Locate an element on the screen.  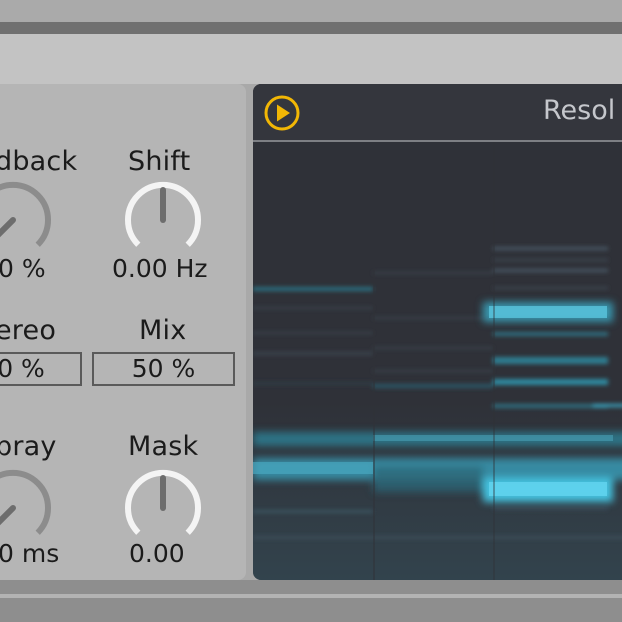
feedback-value: 0 % is located at coordinates (23, 268).